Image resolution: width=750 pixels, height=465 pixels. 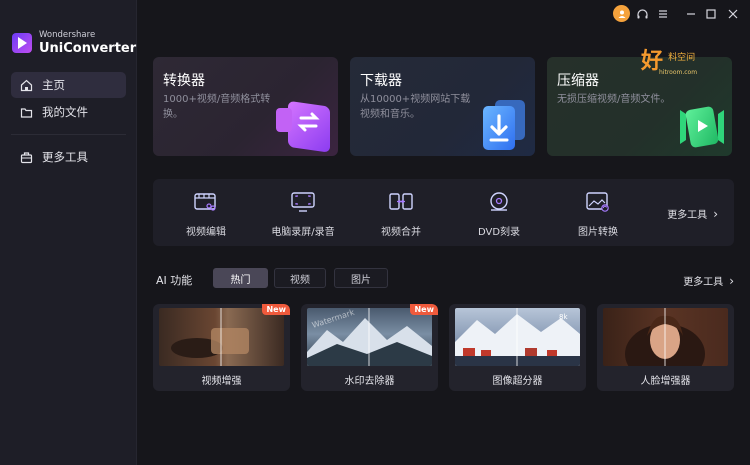 I want to click on sidebar-divider, so click(x=68, y=134).